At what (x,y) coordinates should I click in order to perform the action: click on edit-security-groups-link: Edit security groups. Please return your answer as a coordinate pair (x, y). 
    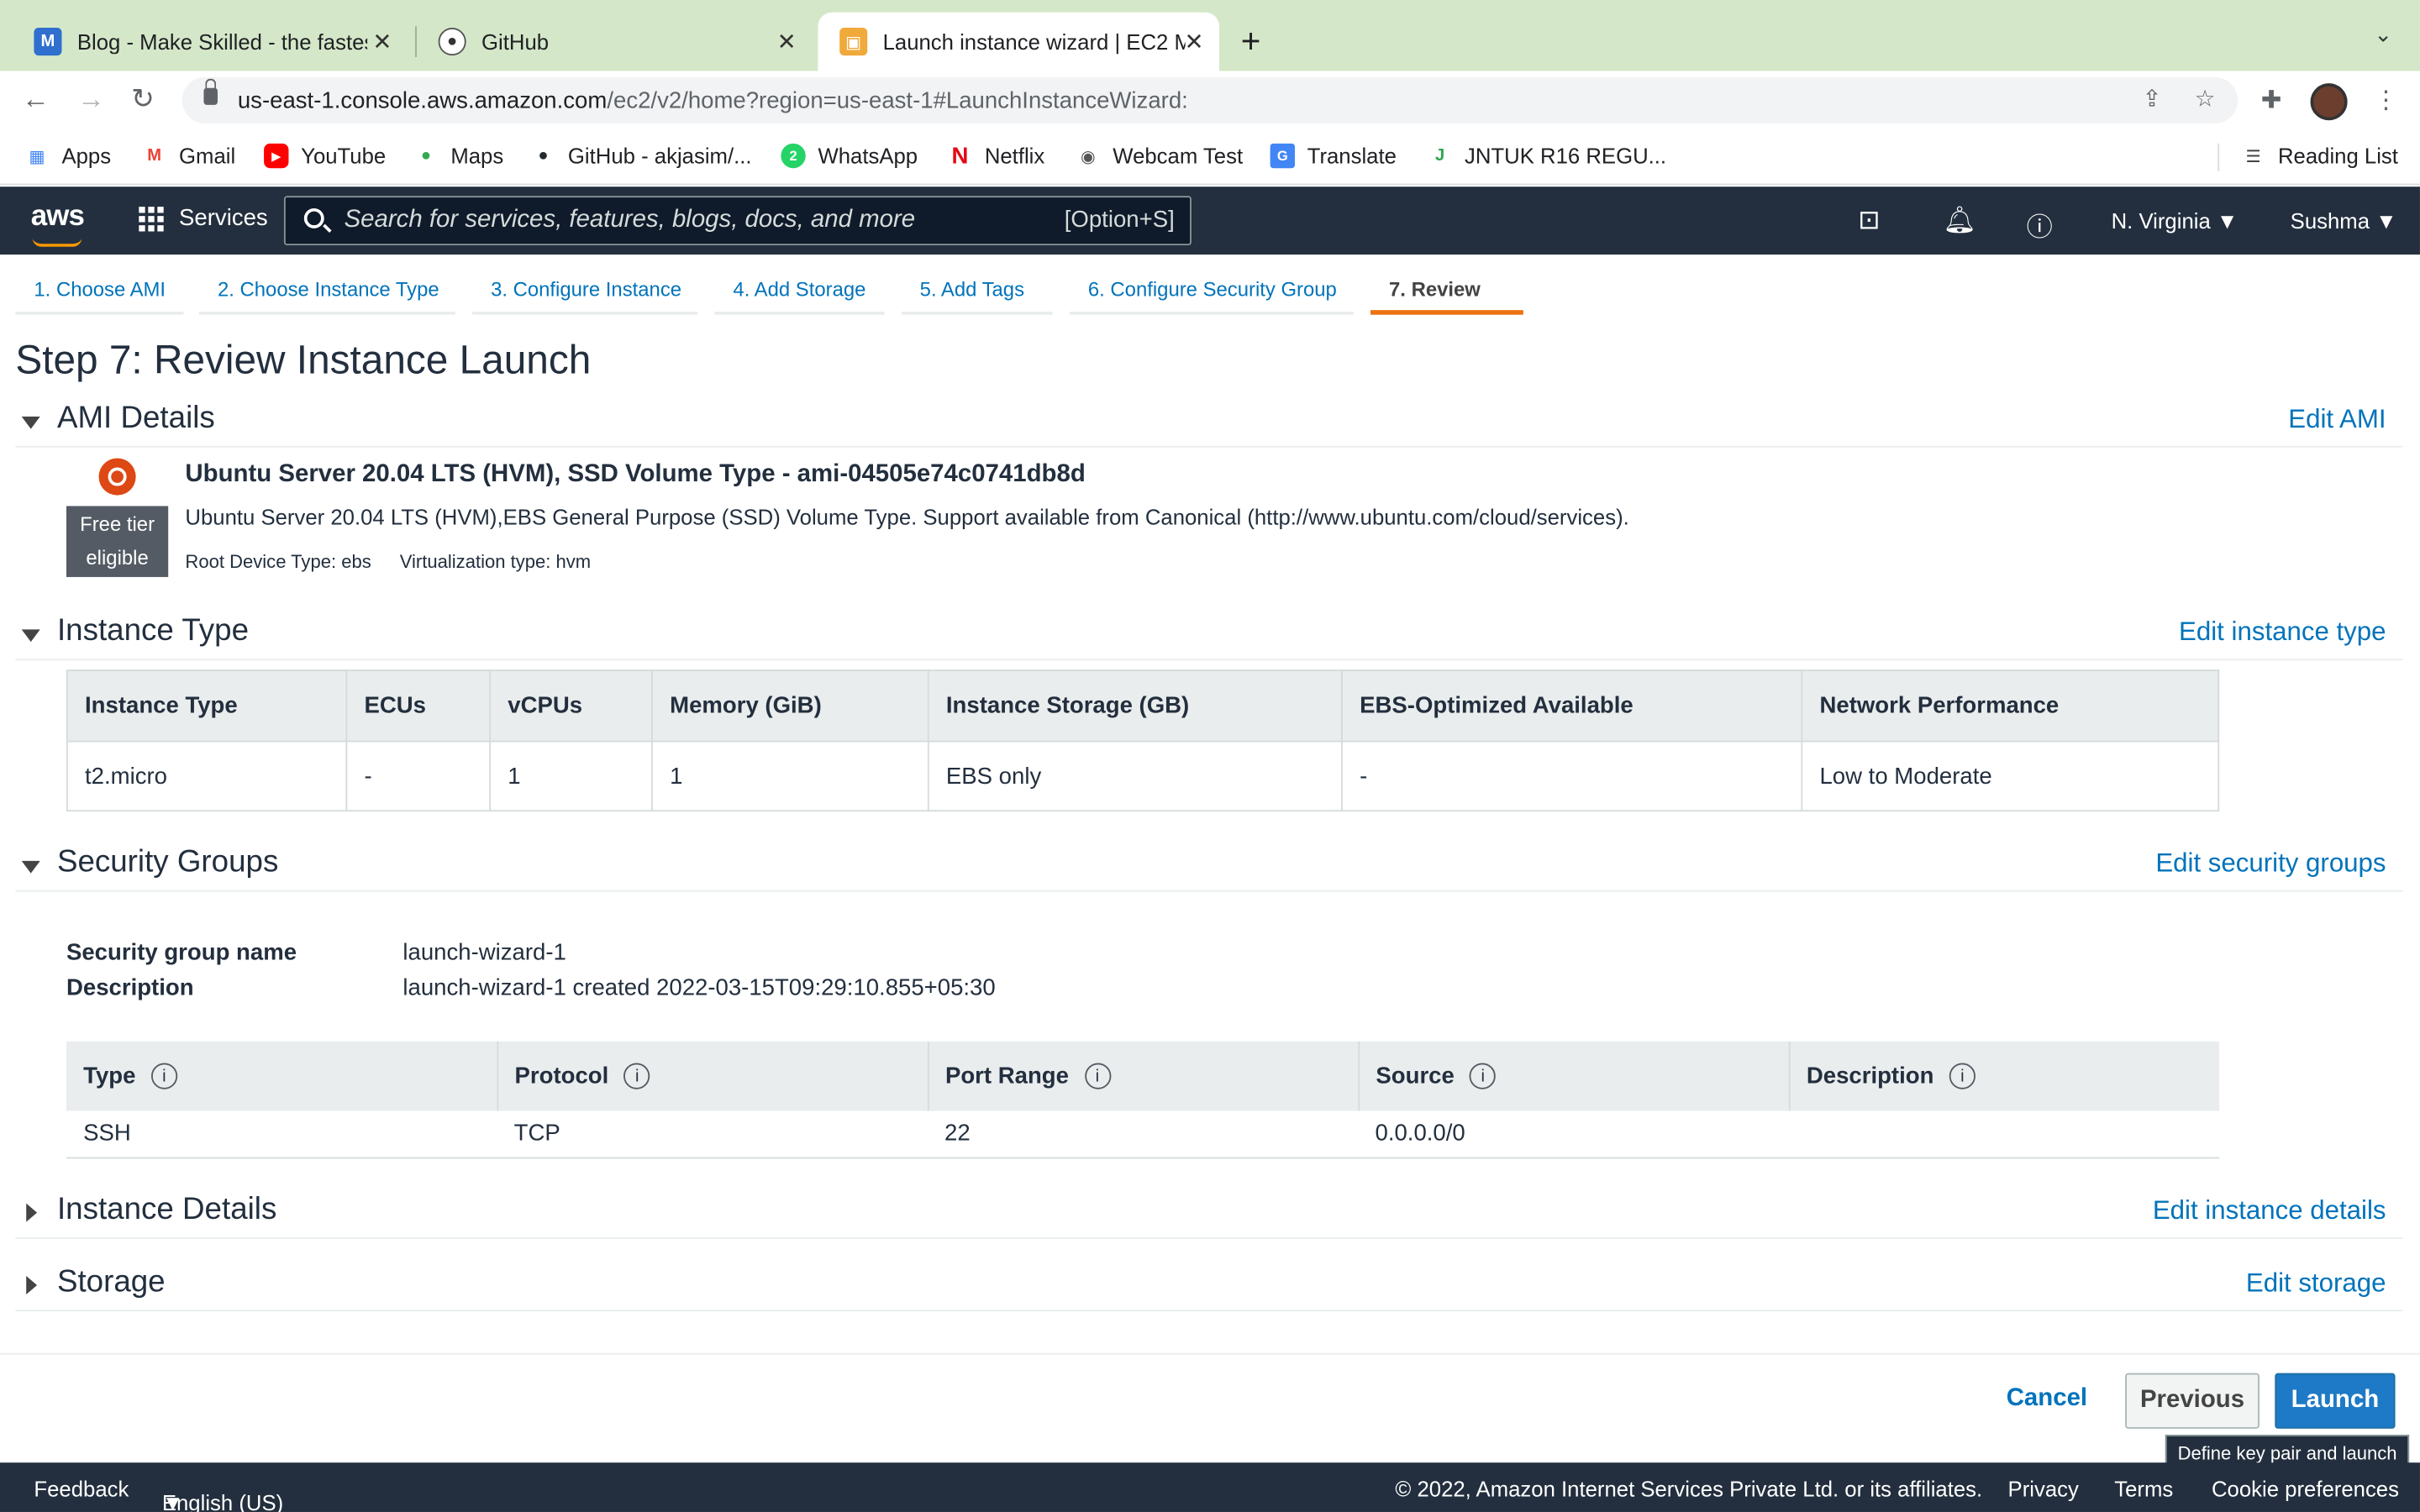
    Looking at the image, I should click on (2270, 863).